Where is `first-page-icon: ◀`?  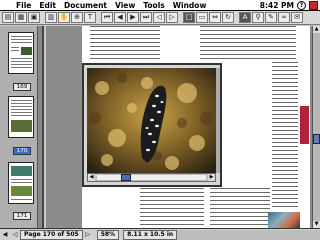 first-page-icon: ◀ is located at coordinates (5, 235).